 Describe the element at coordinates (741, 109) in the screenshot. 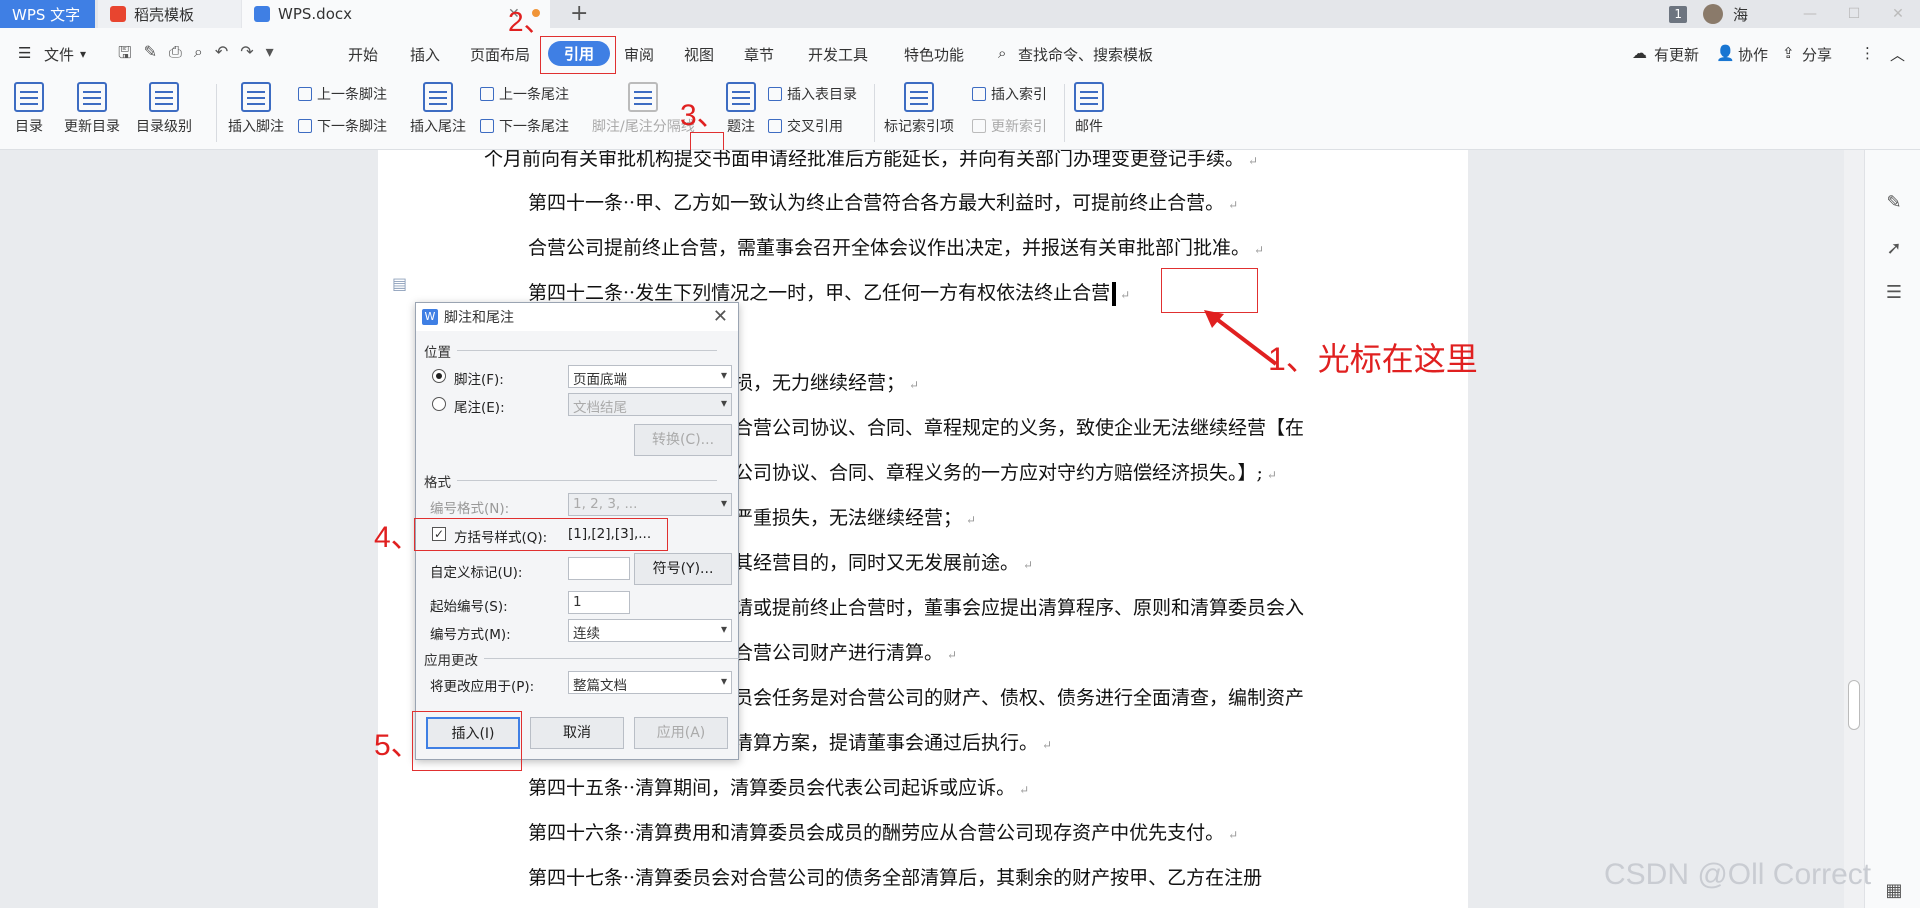

I see `caption-button: 题注` at that location.